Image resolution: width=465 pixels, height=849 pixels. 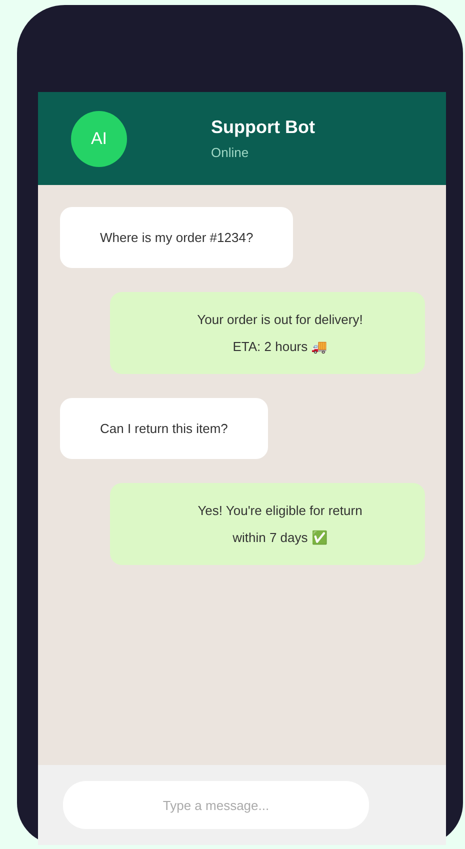 What do you see at coordinates (99, 138) in the screenshot?
I see `avatar: AI` at bounding box center [99, 138].